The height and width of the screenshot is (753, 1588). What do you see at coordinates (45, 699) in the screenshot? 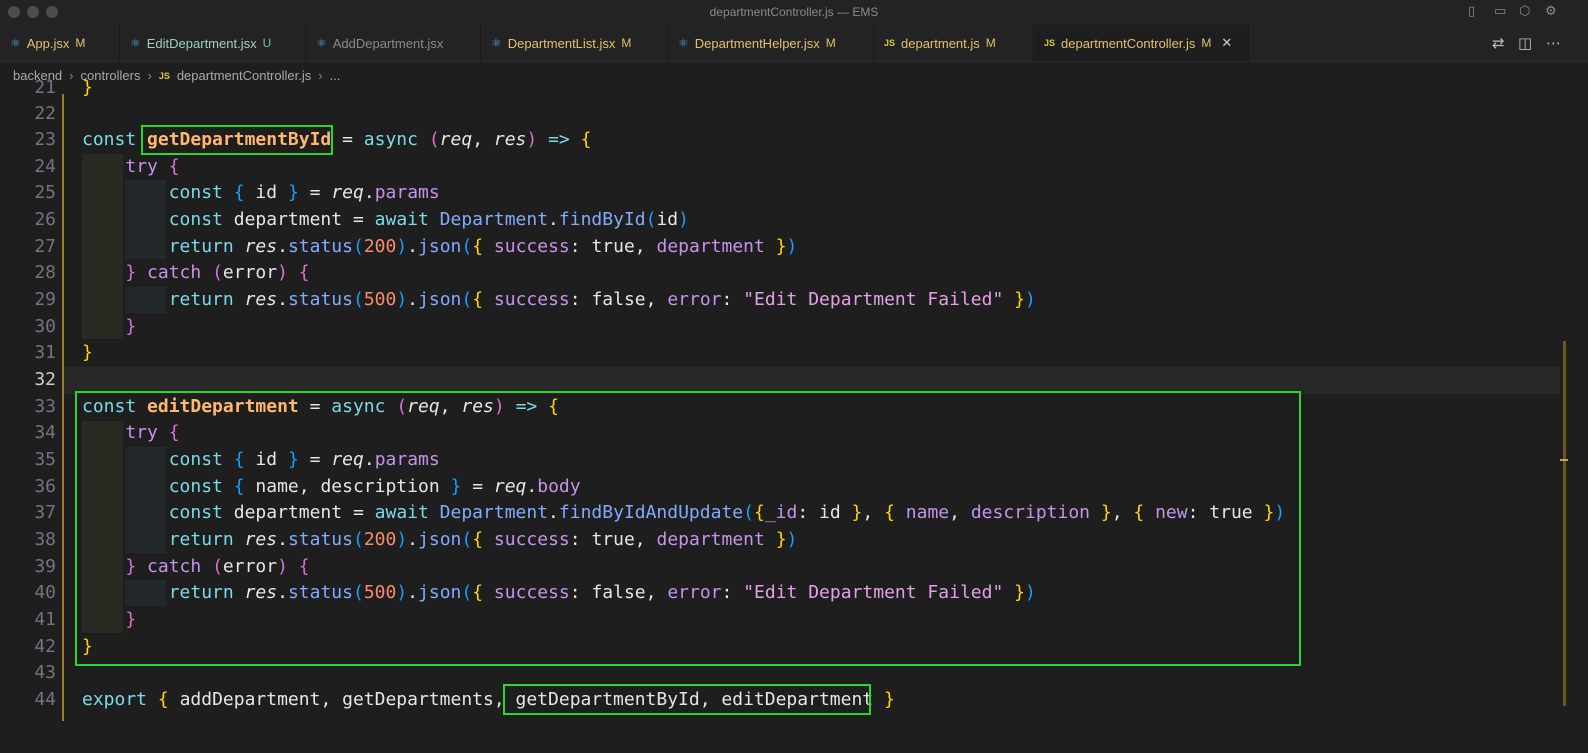
I see `line-number: 44` at bounding box center [45, 699].